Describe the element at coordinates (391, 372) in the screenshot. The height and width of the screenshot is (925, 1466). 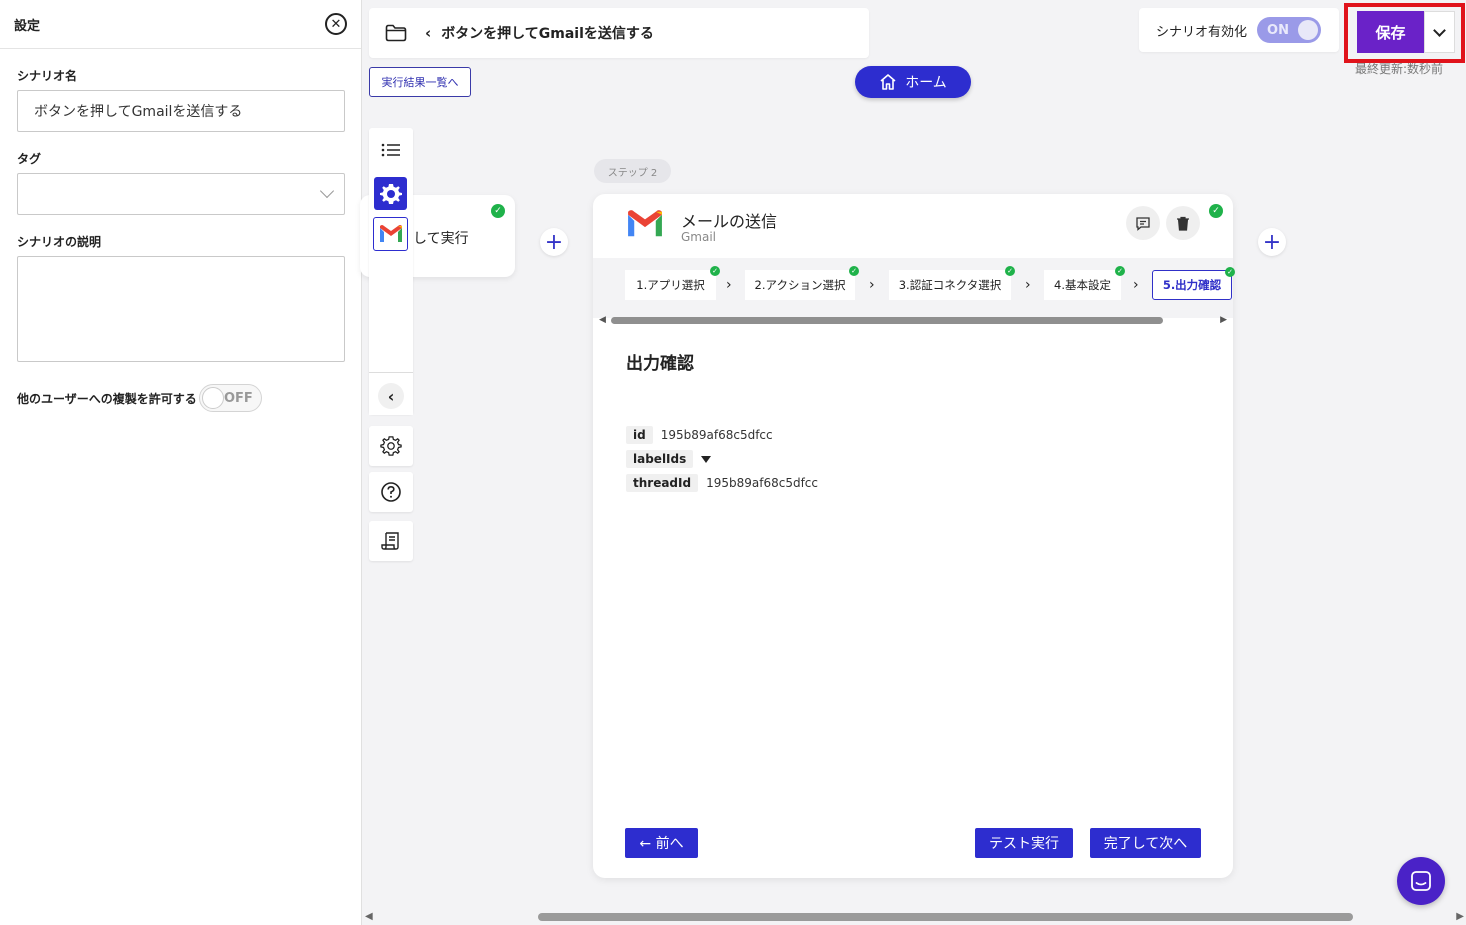
I see `toolbar-divider` at that location.